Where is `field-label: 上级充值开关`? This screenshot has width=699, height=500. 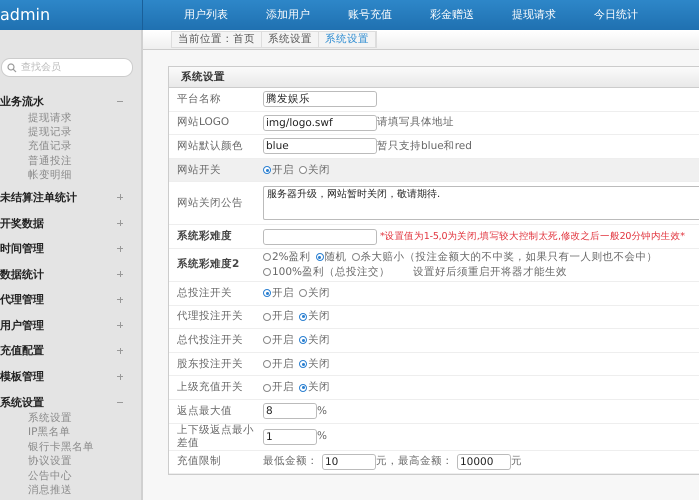
field-label: 上级充值开关 is located at coordinates (210, 387).